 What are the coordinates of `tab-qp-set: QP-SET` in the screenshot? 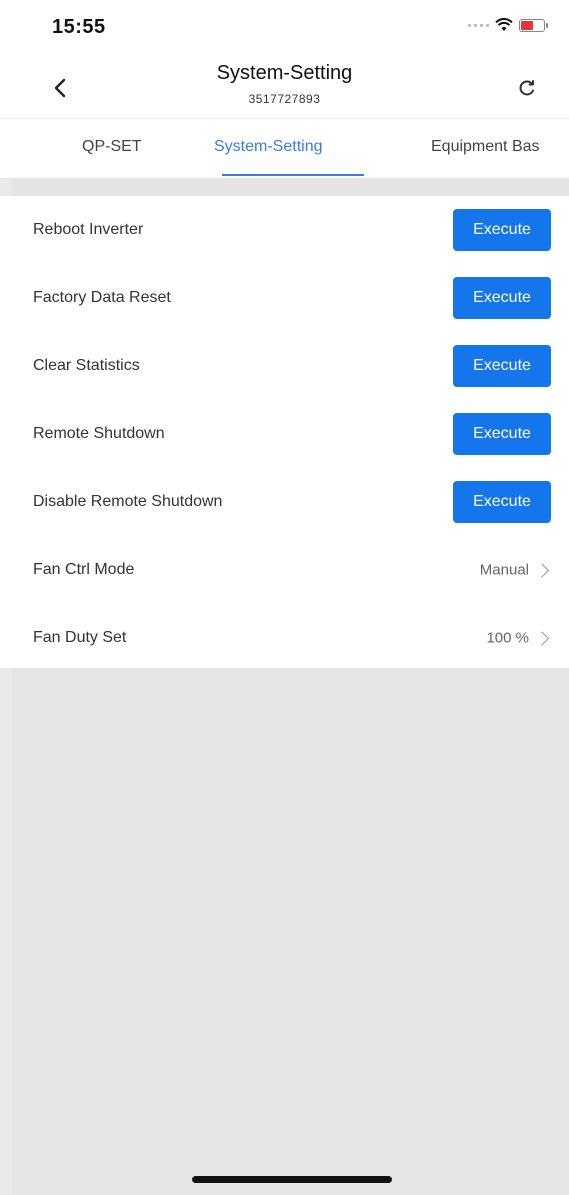 It's located at (112, 147).